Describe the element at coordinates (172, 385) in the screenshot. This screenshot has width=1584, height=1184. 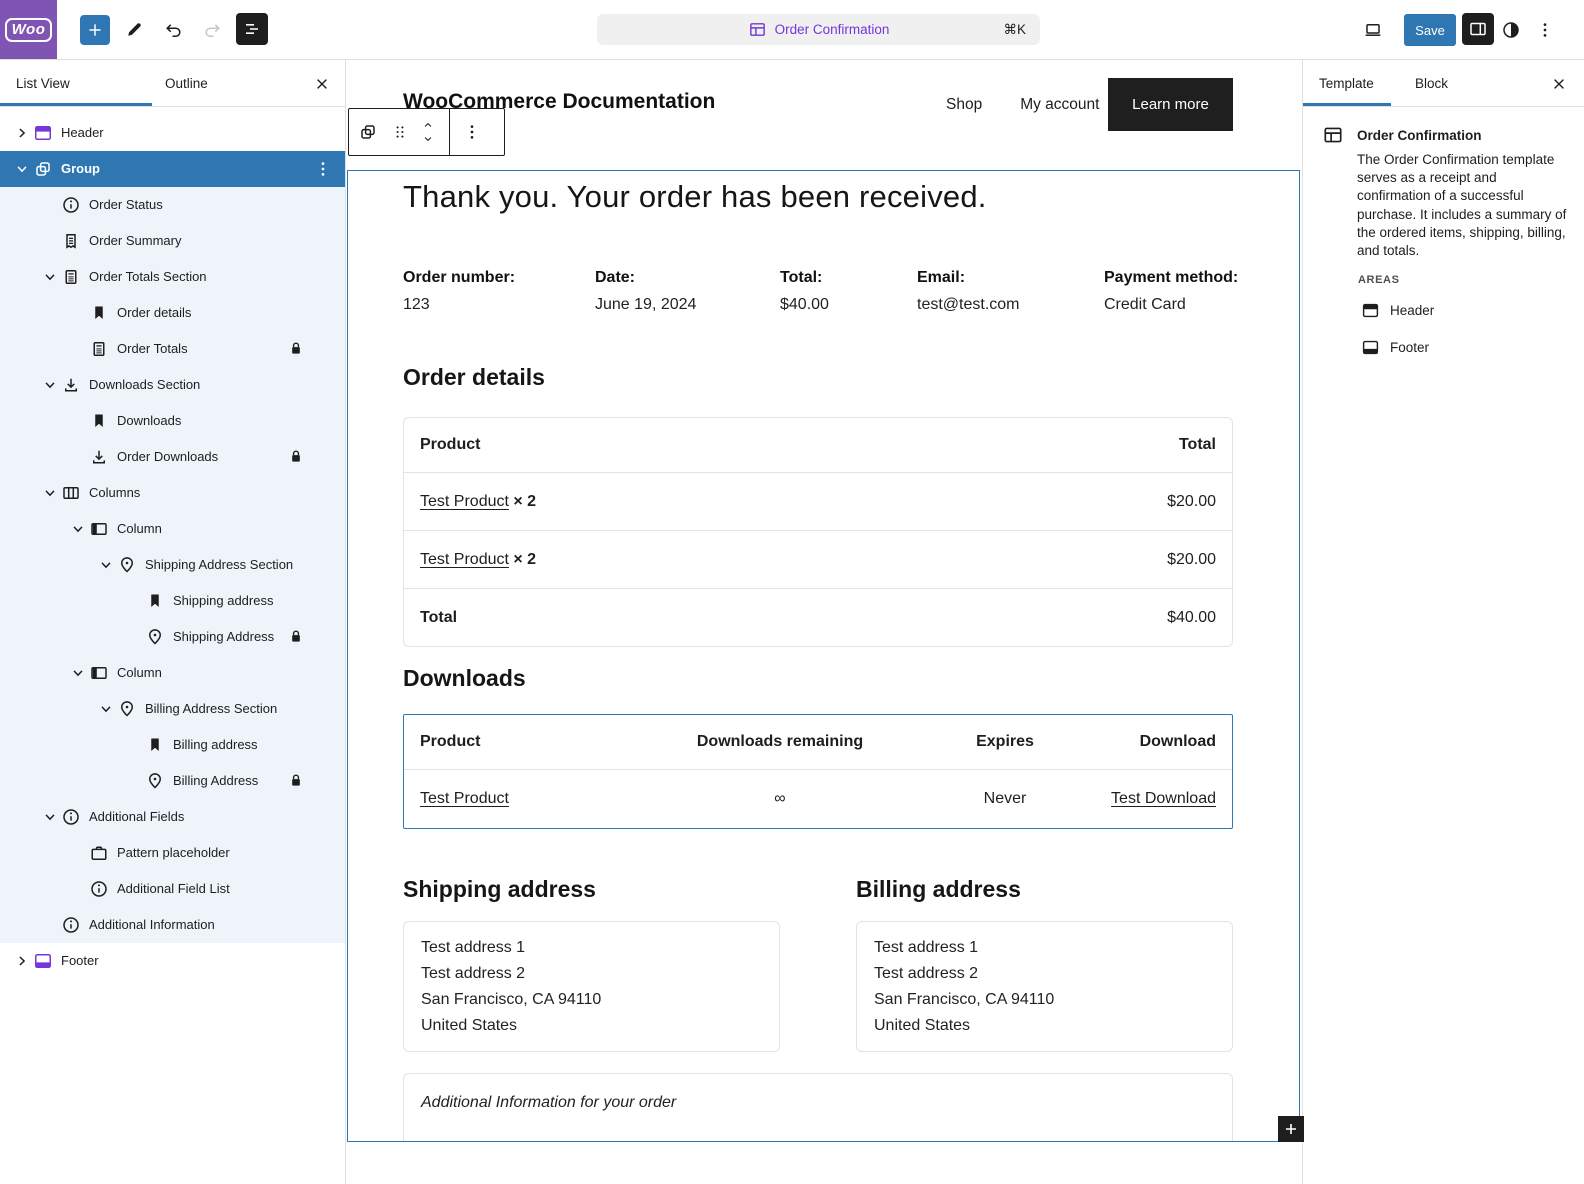
I see `list-view-item-downloads-section: Downloads Section` at that location.